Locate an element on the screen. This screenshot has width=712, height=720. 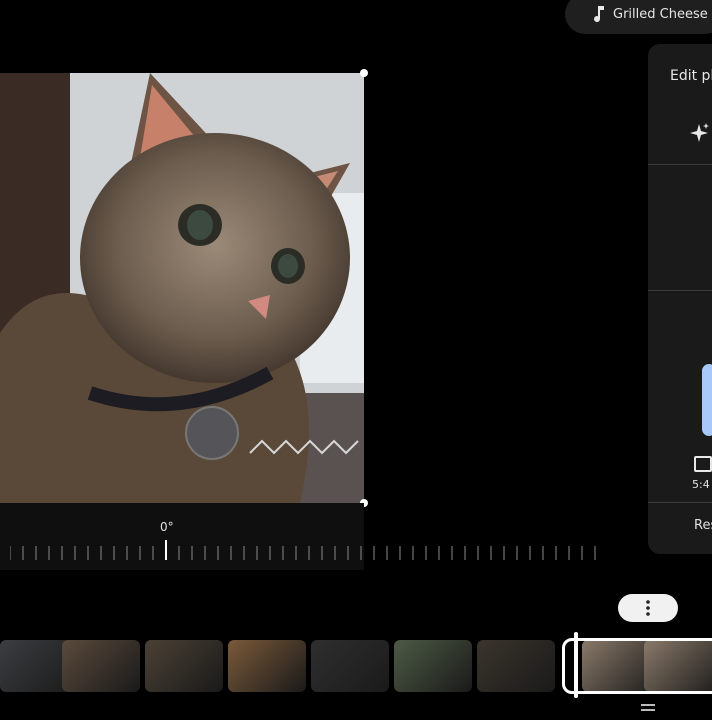
sparkle-icon is located at coordinates (699, 133).